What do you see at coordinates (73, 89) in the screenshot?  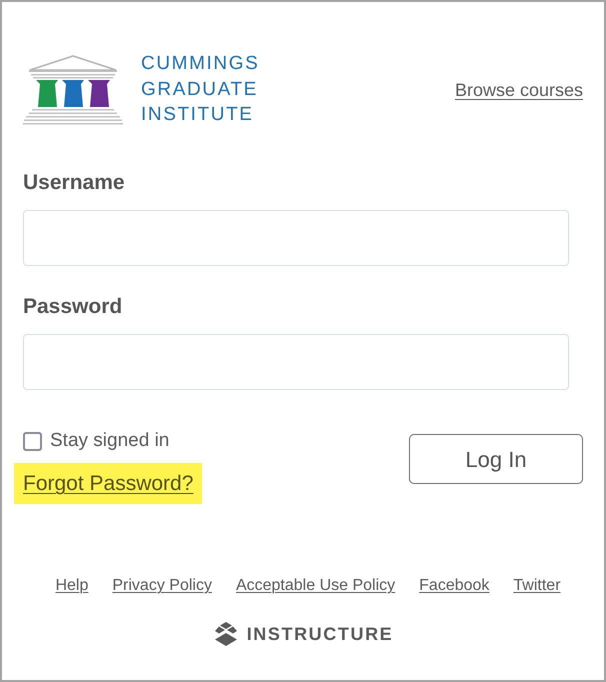 I see `temple-logo-icon` at bounding box center [73, 89].